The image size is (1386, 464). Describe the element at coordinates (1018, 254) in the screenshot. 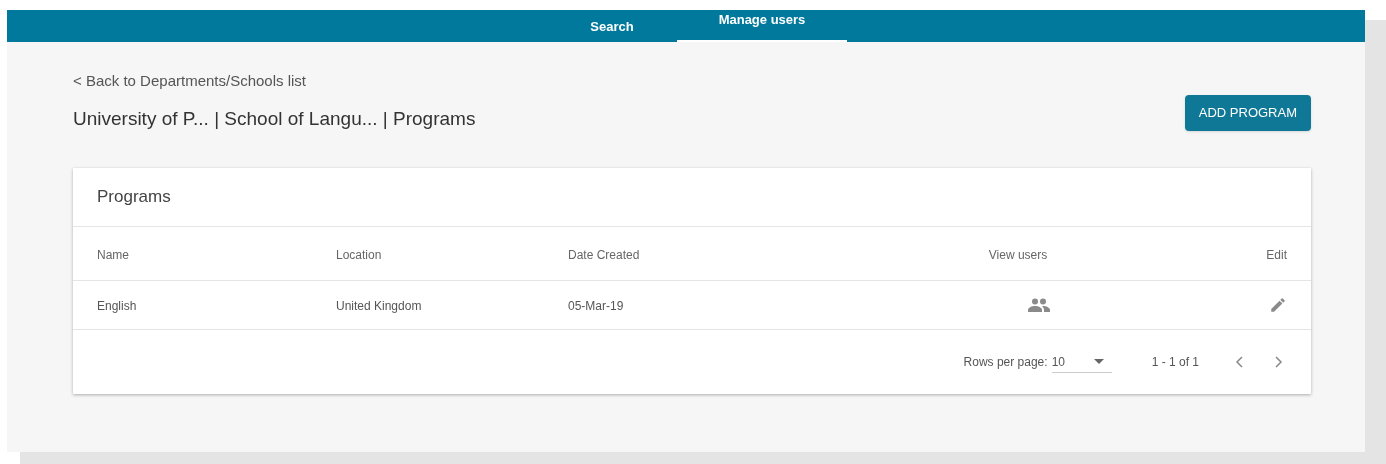

I see `column-header: View users` at that location.